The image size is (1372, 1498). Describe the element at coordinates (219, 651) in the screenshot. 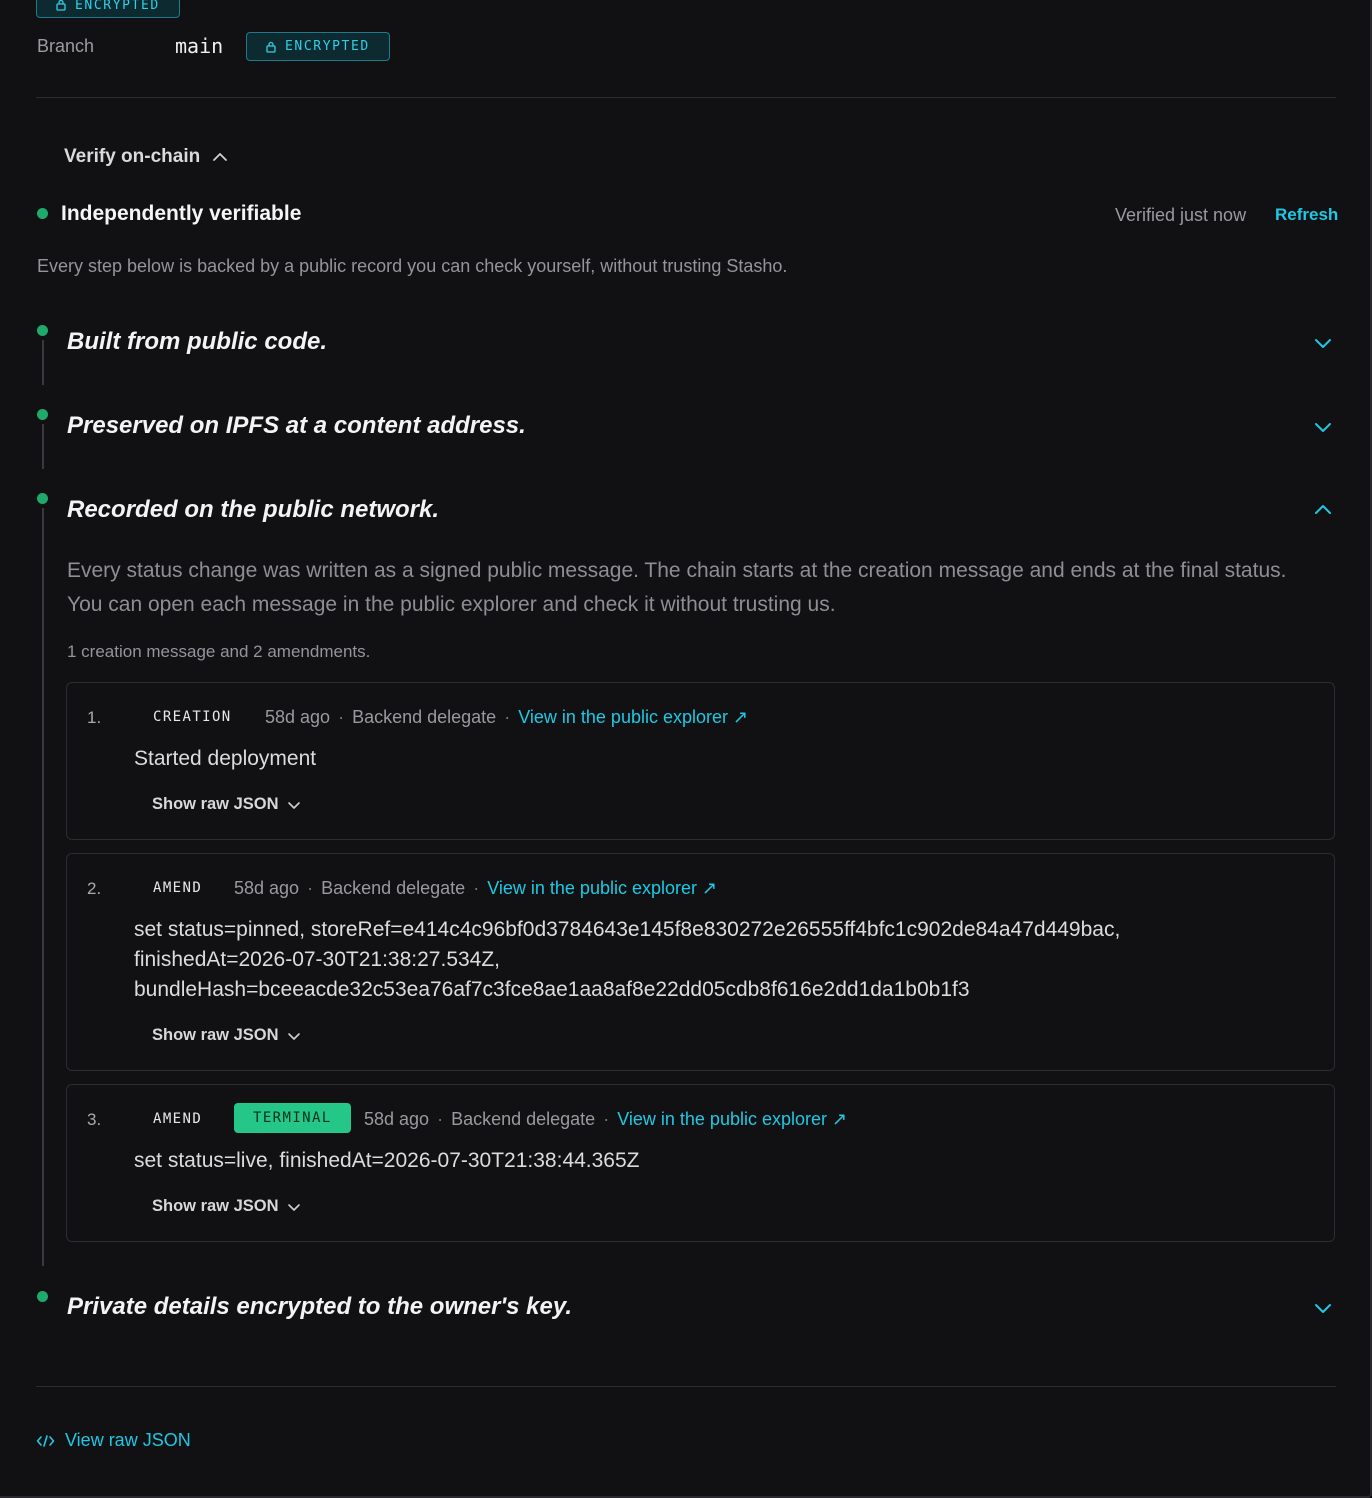

I see `recorded-summary: 1 creation message and 2 amendments.` at that location.